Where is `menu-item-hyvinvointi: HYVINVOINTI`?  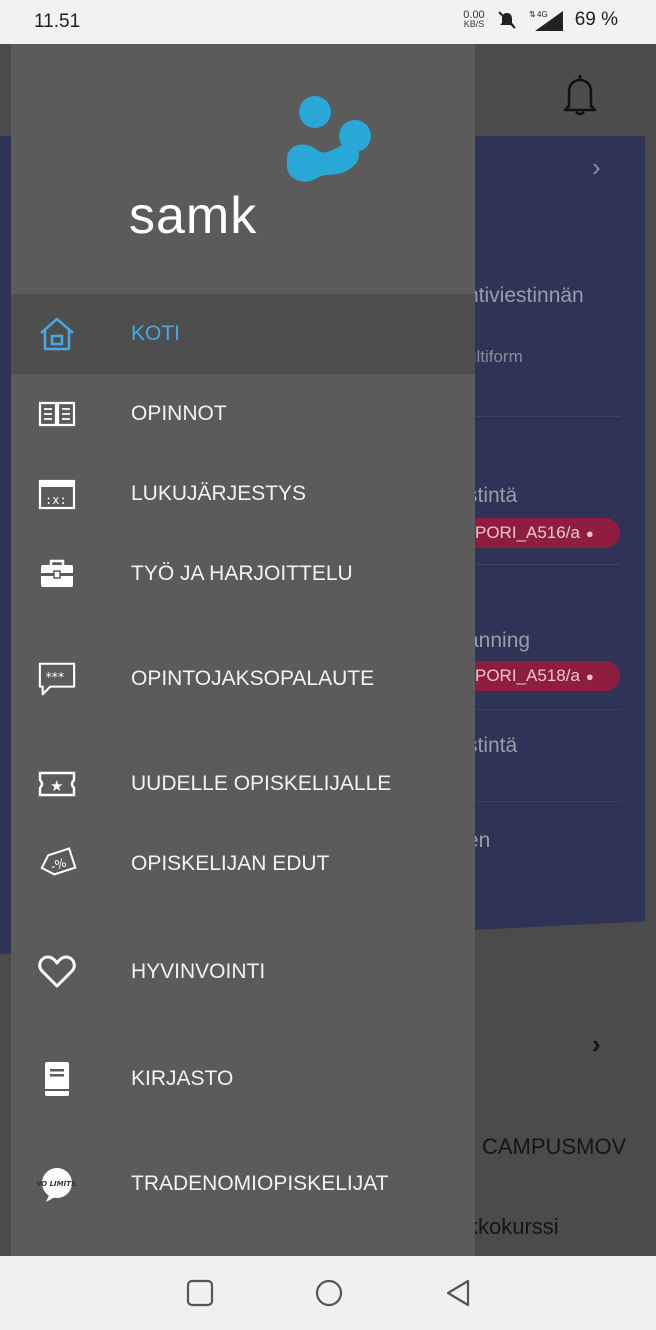
menu-item-hyvinvointi: HYVINVOINTI is located at coordinates (243, 972).